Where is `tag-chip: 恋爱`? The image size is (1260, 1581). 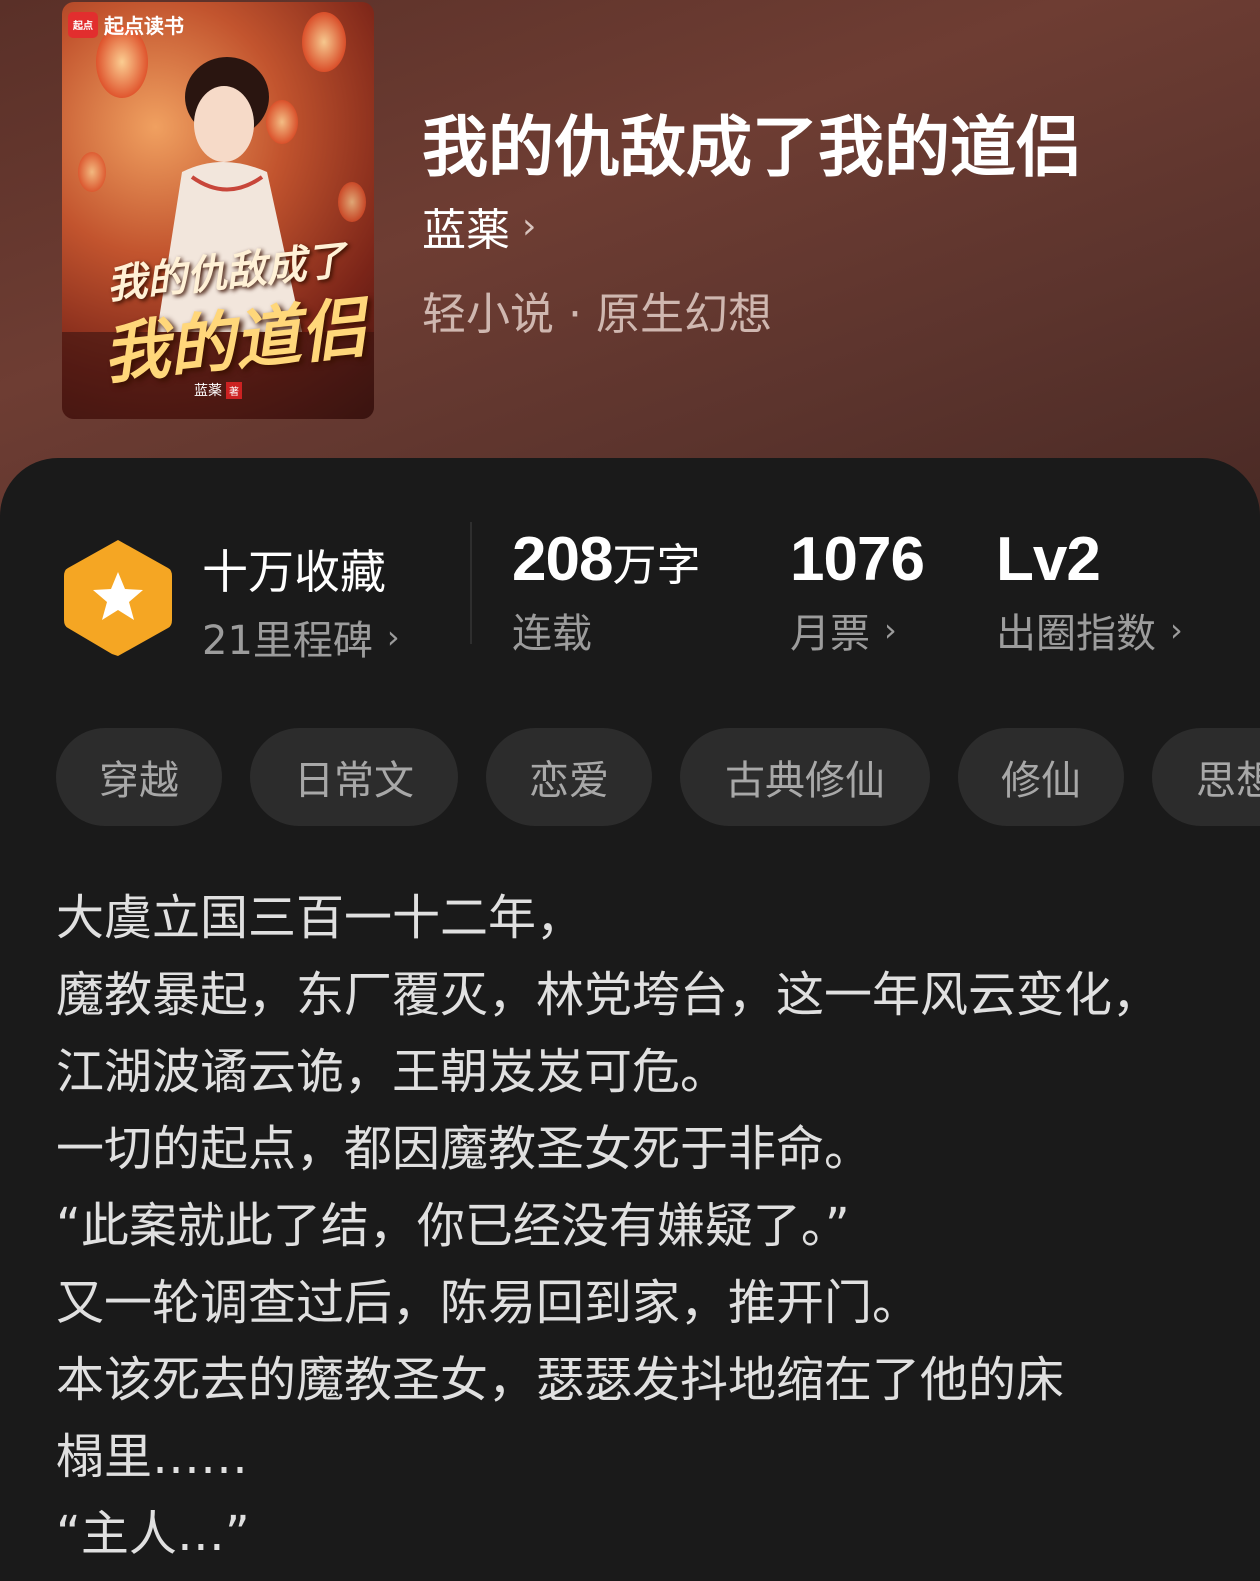 tag-chip: 恋爱 is located at coordinates (569, 777).